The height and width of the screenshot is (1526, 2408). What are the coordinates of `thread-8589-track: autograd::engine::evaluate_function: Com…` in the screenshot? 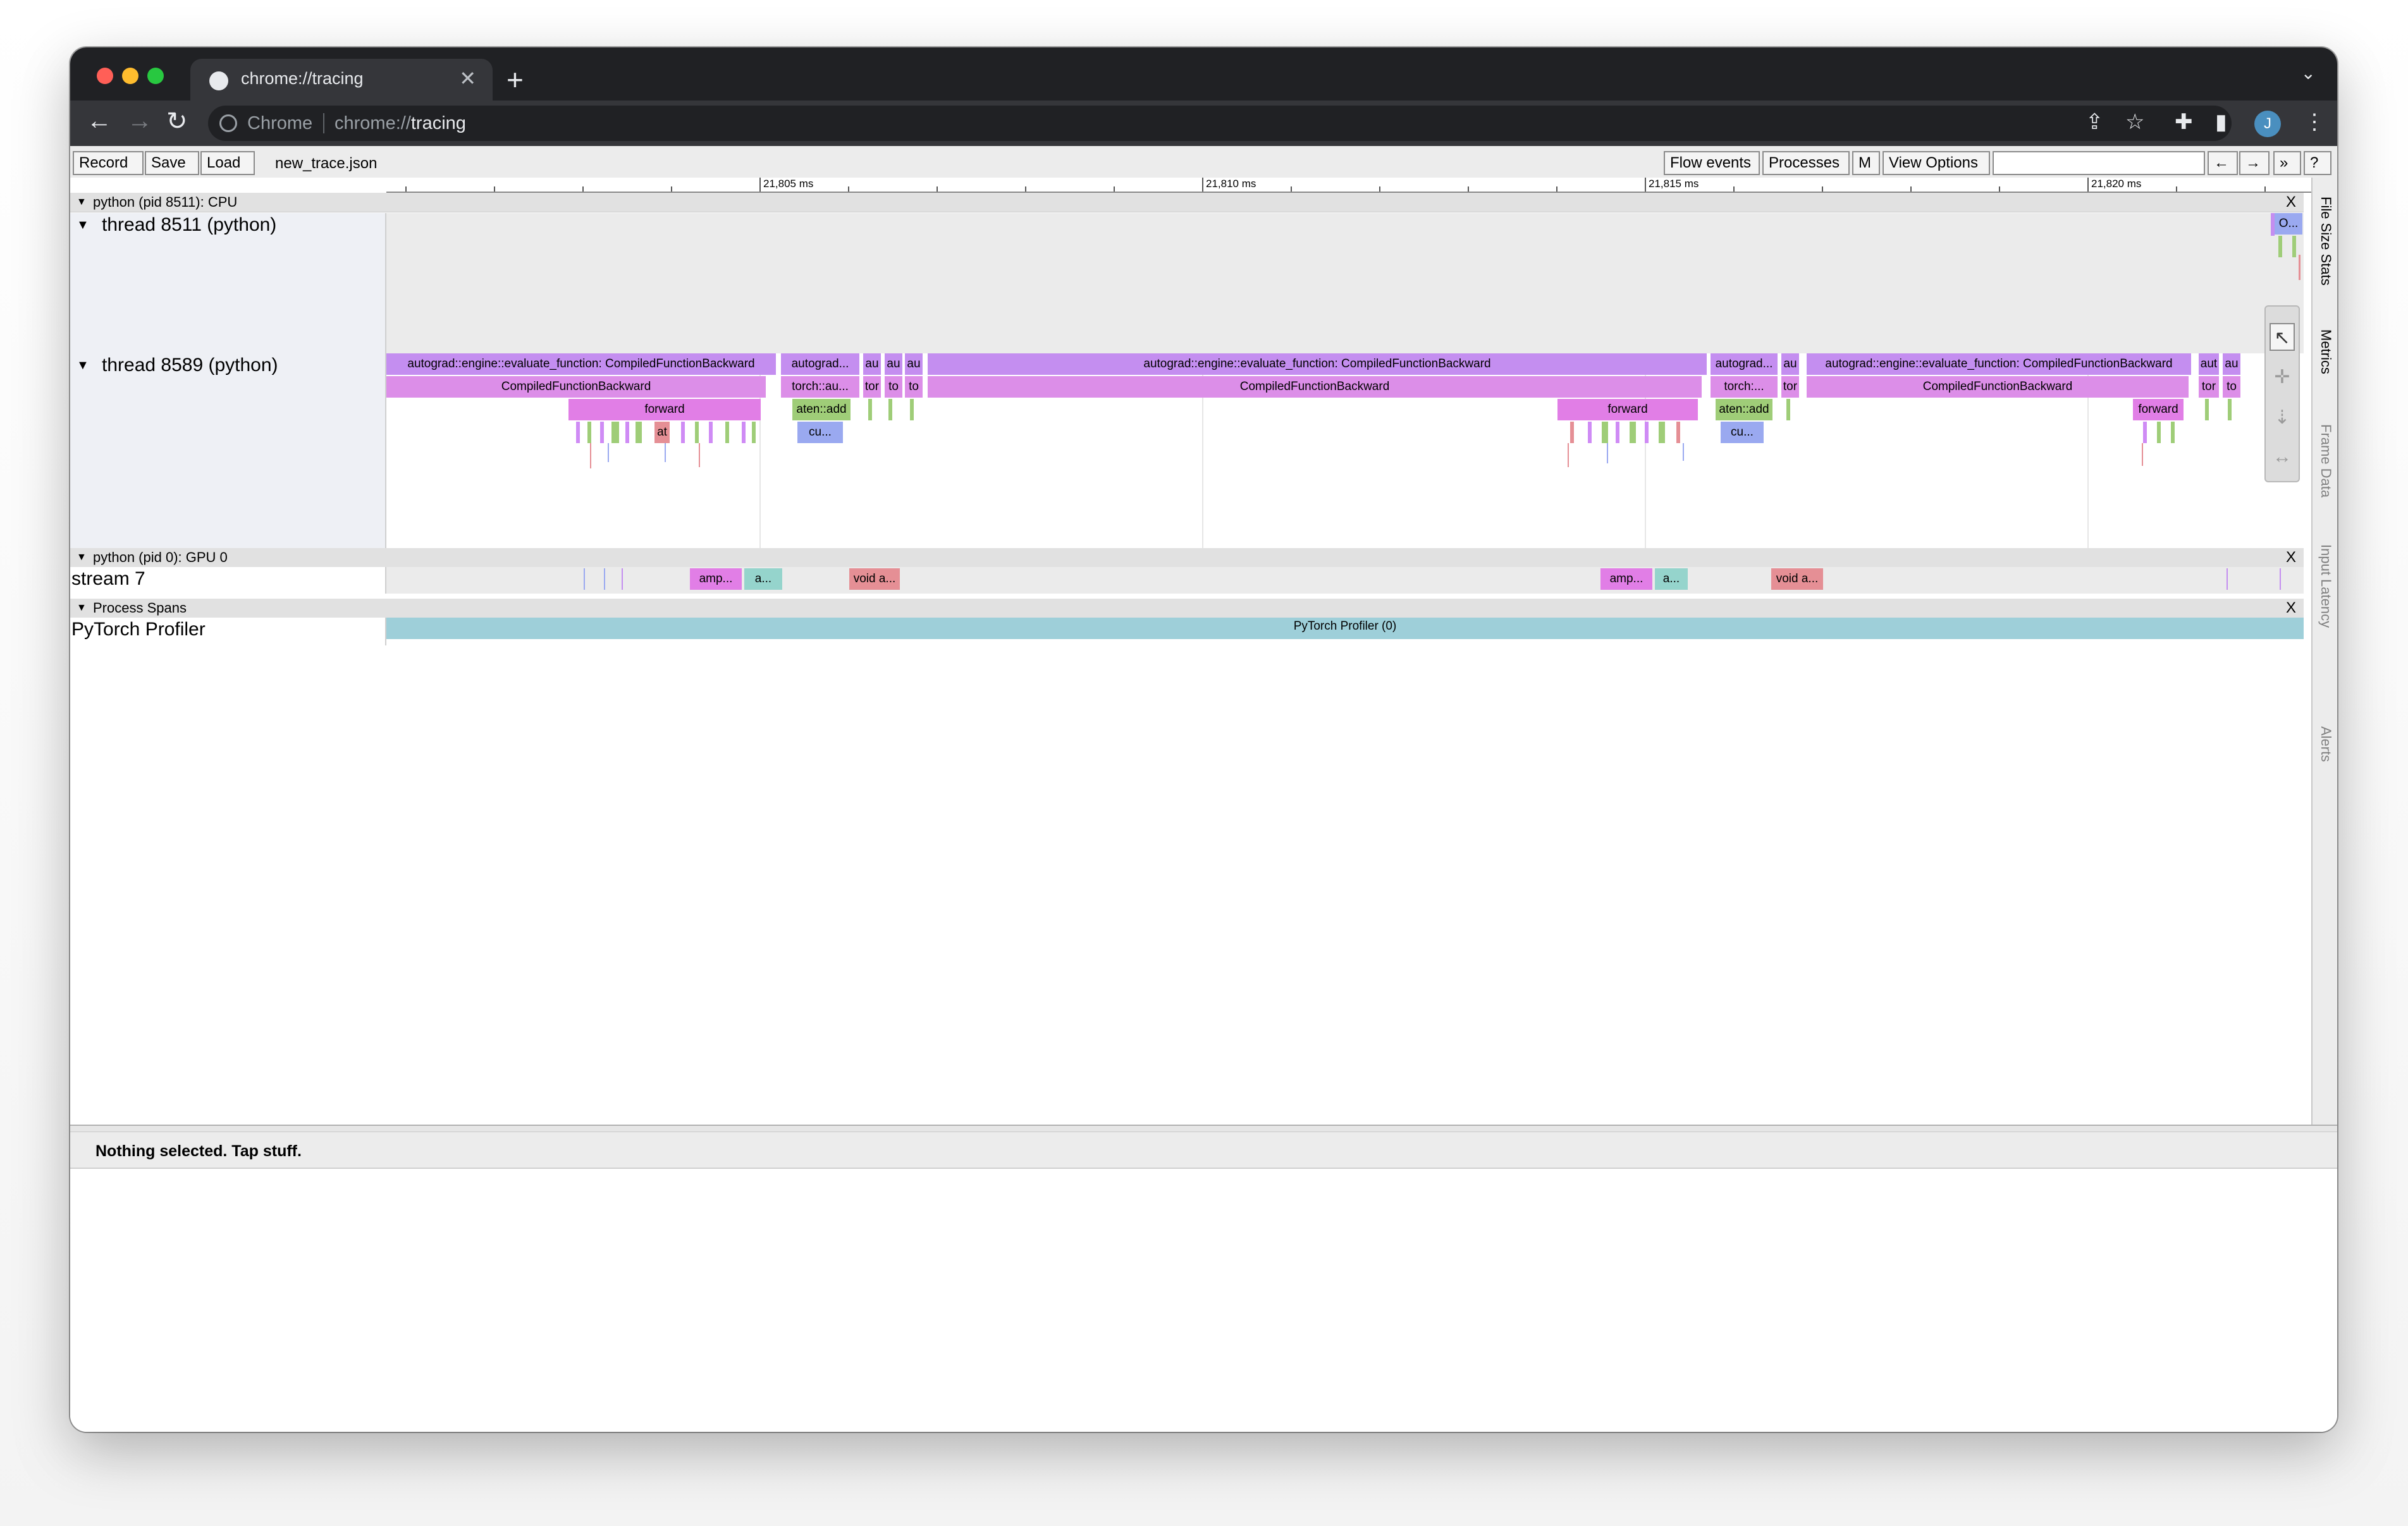 It's located at (1345, 450).